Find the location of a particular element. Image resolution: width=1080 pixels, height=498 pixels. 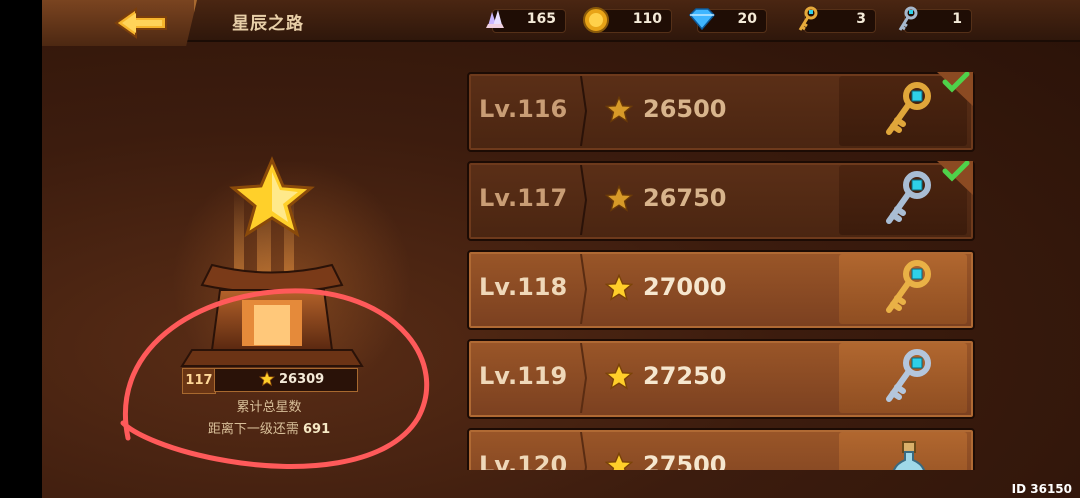

level-row: Lv.120 27500 is located at coordinates (721, 449).